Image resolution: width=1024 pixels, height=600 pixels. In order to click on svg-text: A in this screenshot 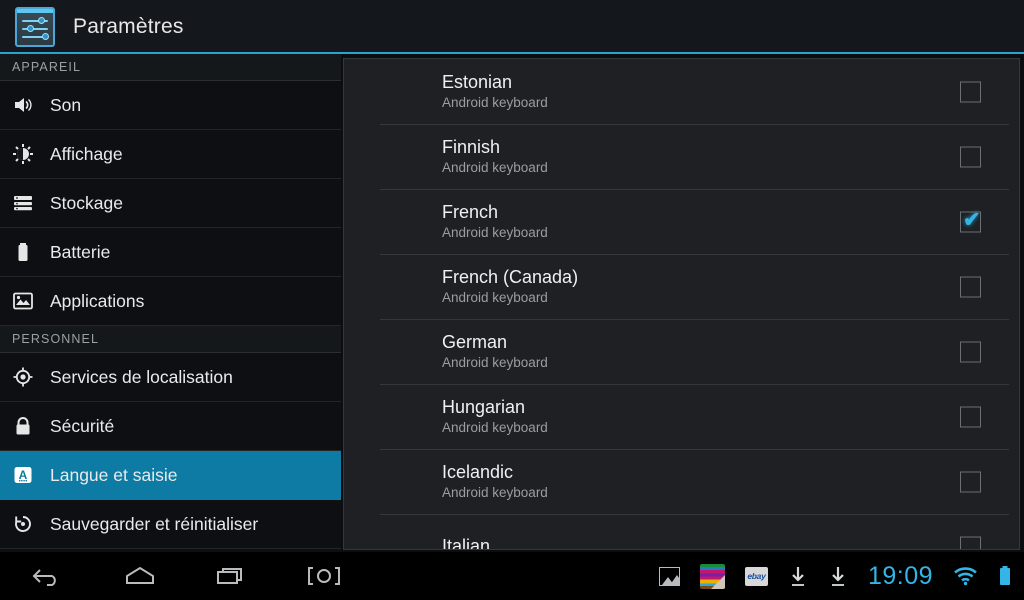, I will do `click(23, 475)`.